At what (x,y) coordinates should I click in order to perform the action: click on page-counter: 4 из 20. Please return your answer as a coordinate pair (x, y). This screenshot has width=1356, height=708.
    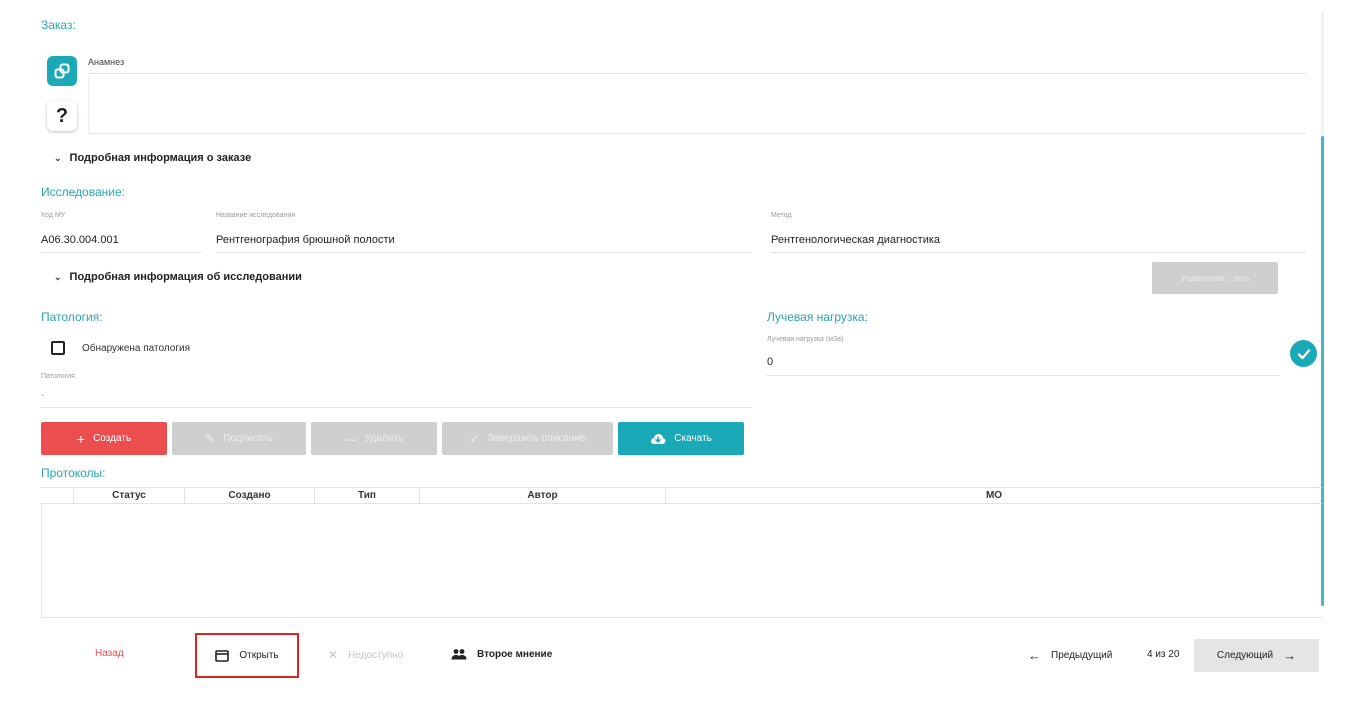
    Looking at the image, I should click on (1163, 654).